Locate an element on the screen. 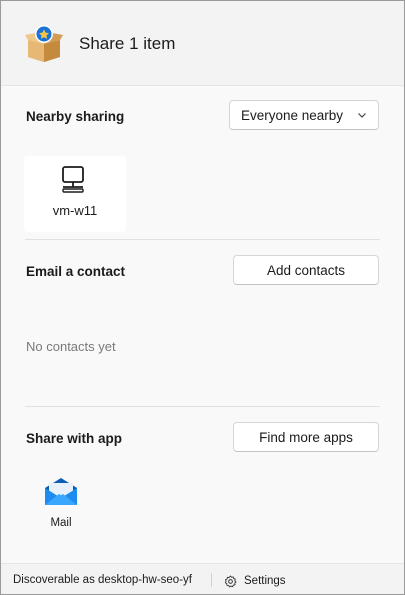 The height and width of the screenshot is (595, 405). find-more-apps-button: Find more apps is located at coordinates (306, 437).